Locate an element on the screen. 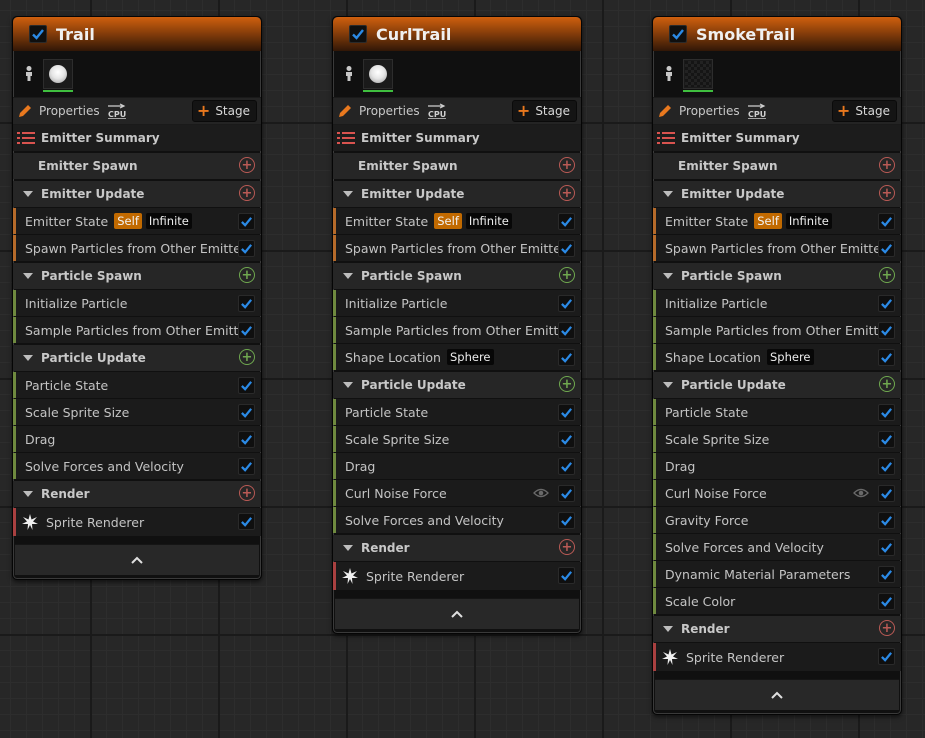 Image resolution: width=925 pixels, height=738 pixels. module-curl-noise-force: Curl Noise Force is located at coordinates (457, 493).